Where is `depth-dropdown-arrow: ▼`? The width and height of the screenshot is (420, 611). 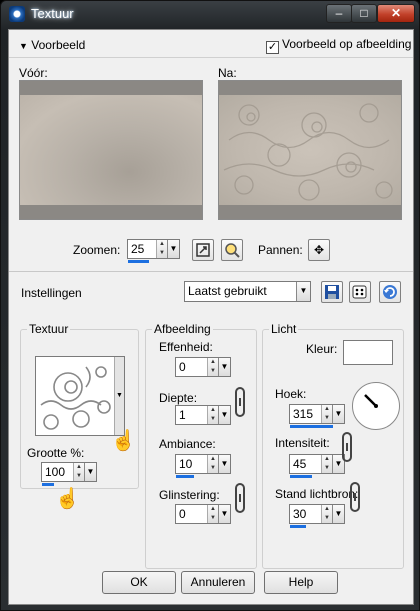
depth-dropdown-arrow: ▼ is located at coordinates (224, 415).